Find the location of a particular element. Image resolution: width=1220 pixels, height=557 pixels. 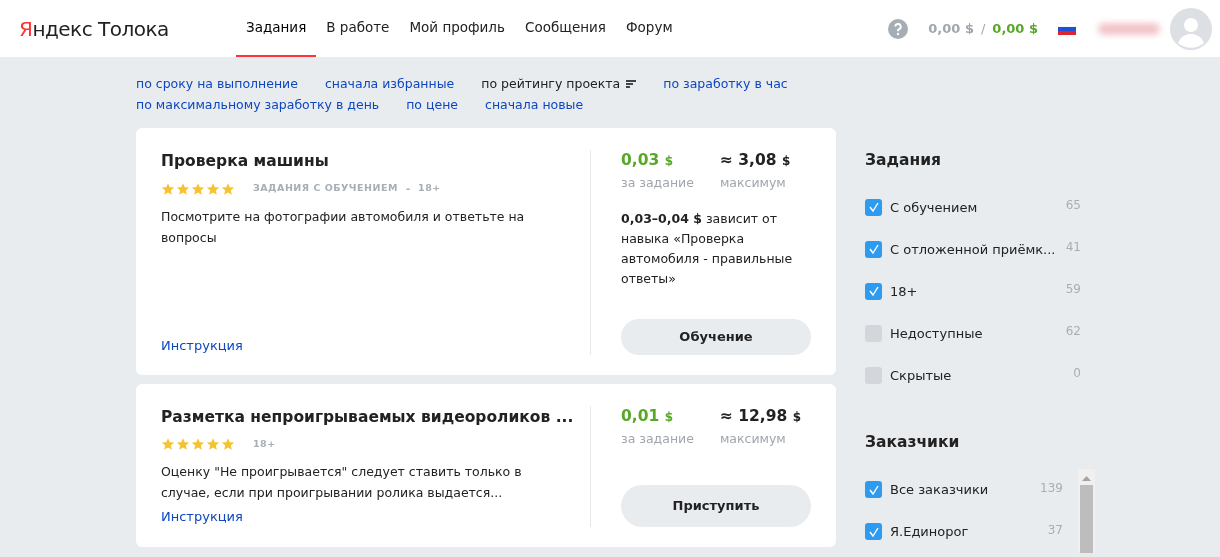

filter-count: 62 is located at coordinates (1073, 332).